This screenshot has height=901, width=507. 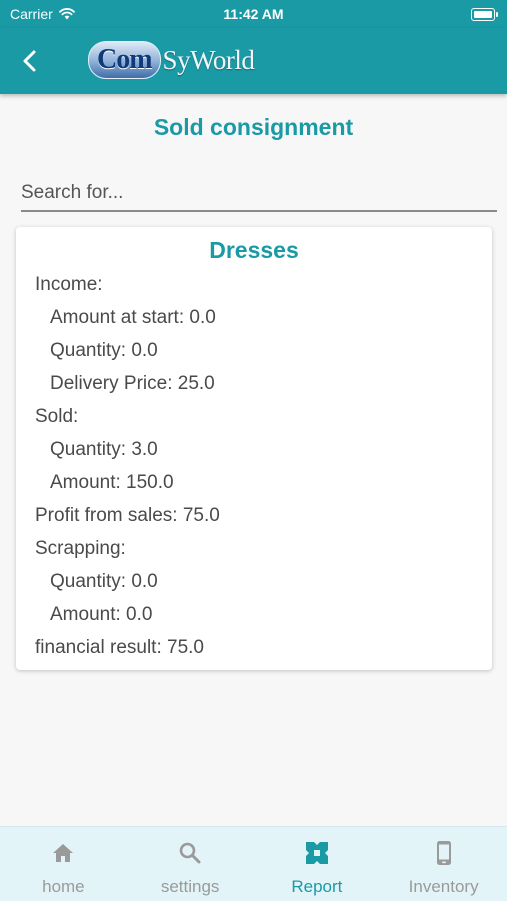 What do you see at coordinates (112, 482) in the screenshot?
I see `sold-amount: Amount: 150.0` at bounding box center [112, 482].